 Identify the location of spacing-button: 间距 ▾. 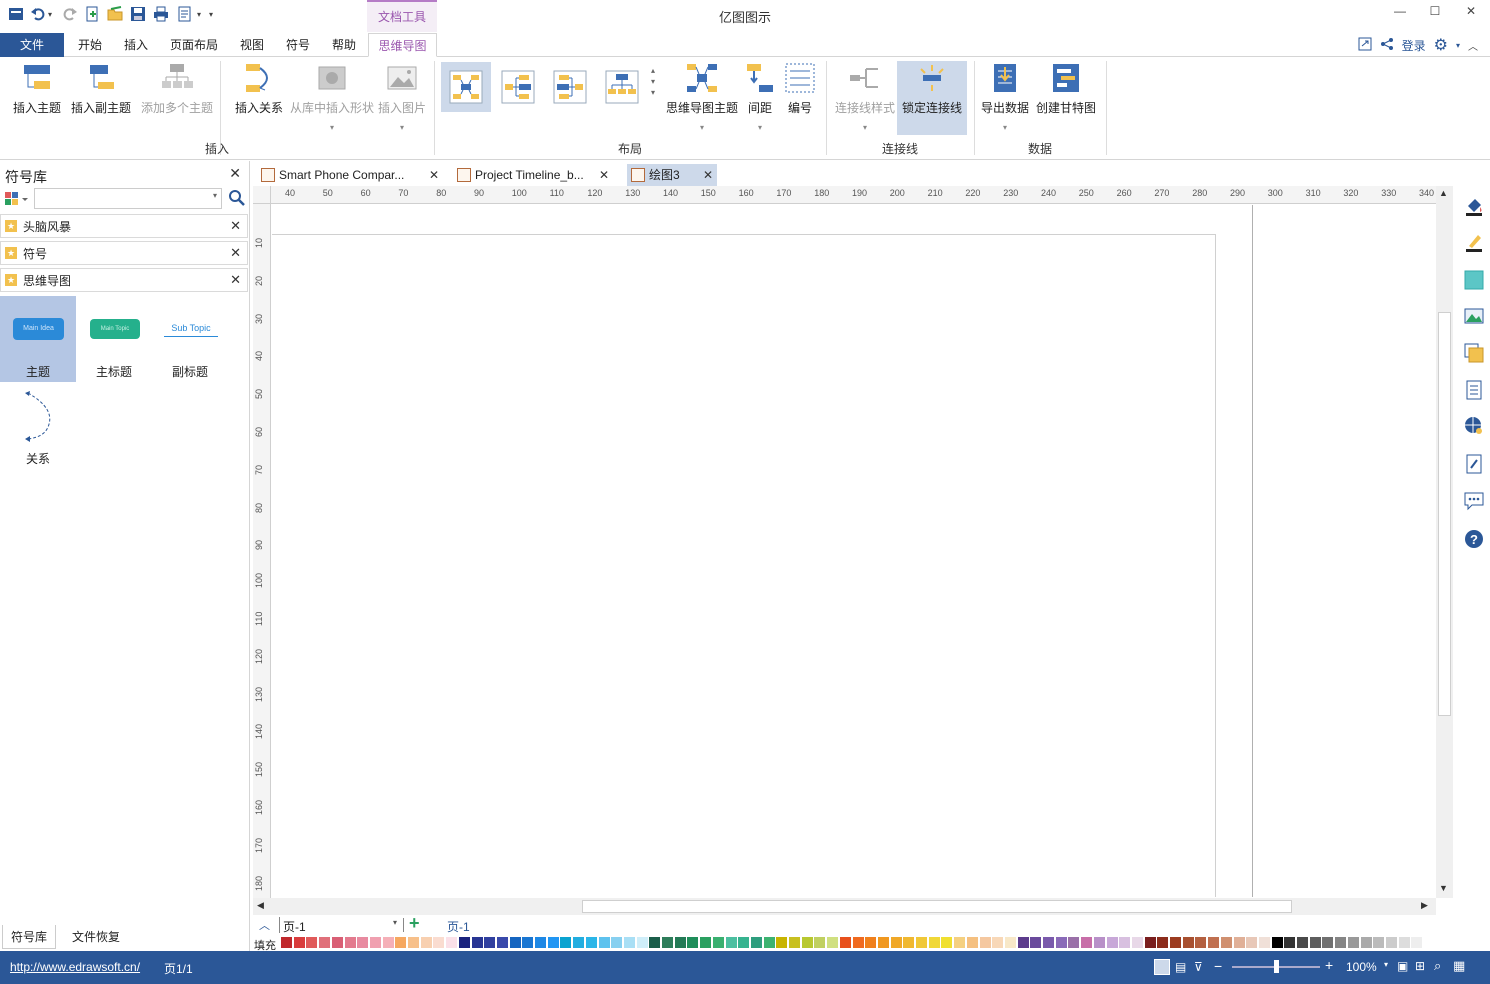
(760, 96).